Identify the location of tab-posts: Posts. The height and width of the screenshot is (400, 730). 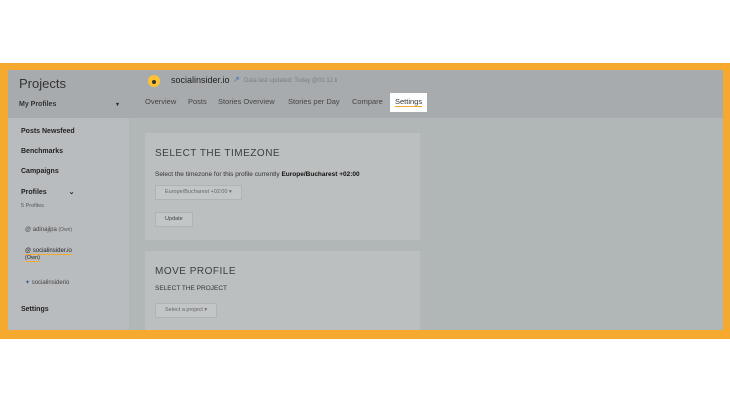
(197, 101).